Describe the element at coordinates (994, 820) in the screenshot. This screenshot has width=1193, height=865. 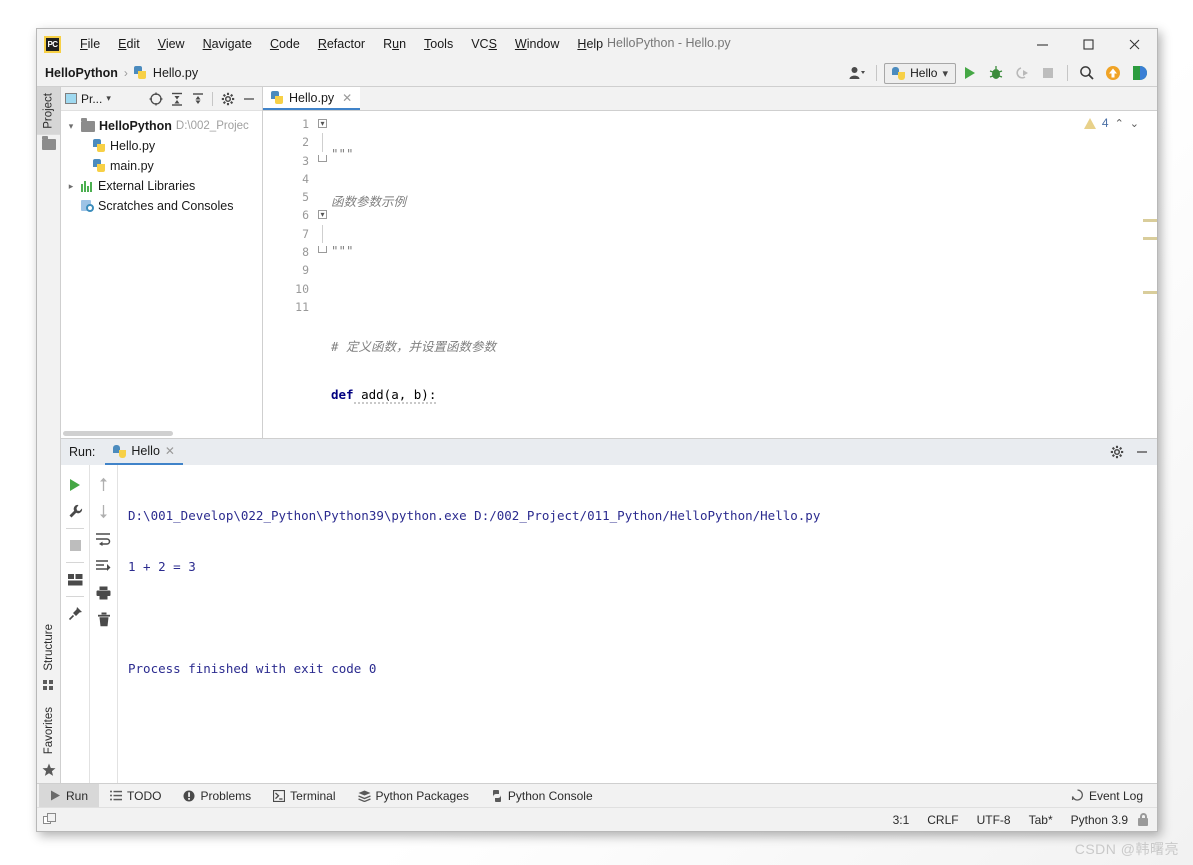
I see `file-encoding: UTF-8` at that location.